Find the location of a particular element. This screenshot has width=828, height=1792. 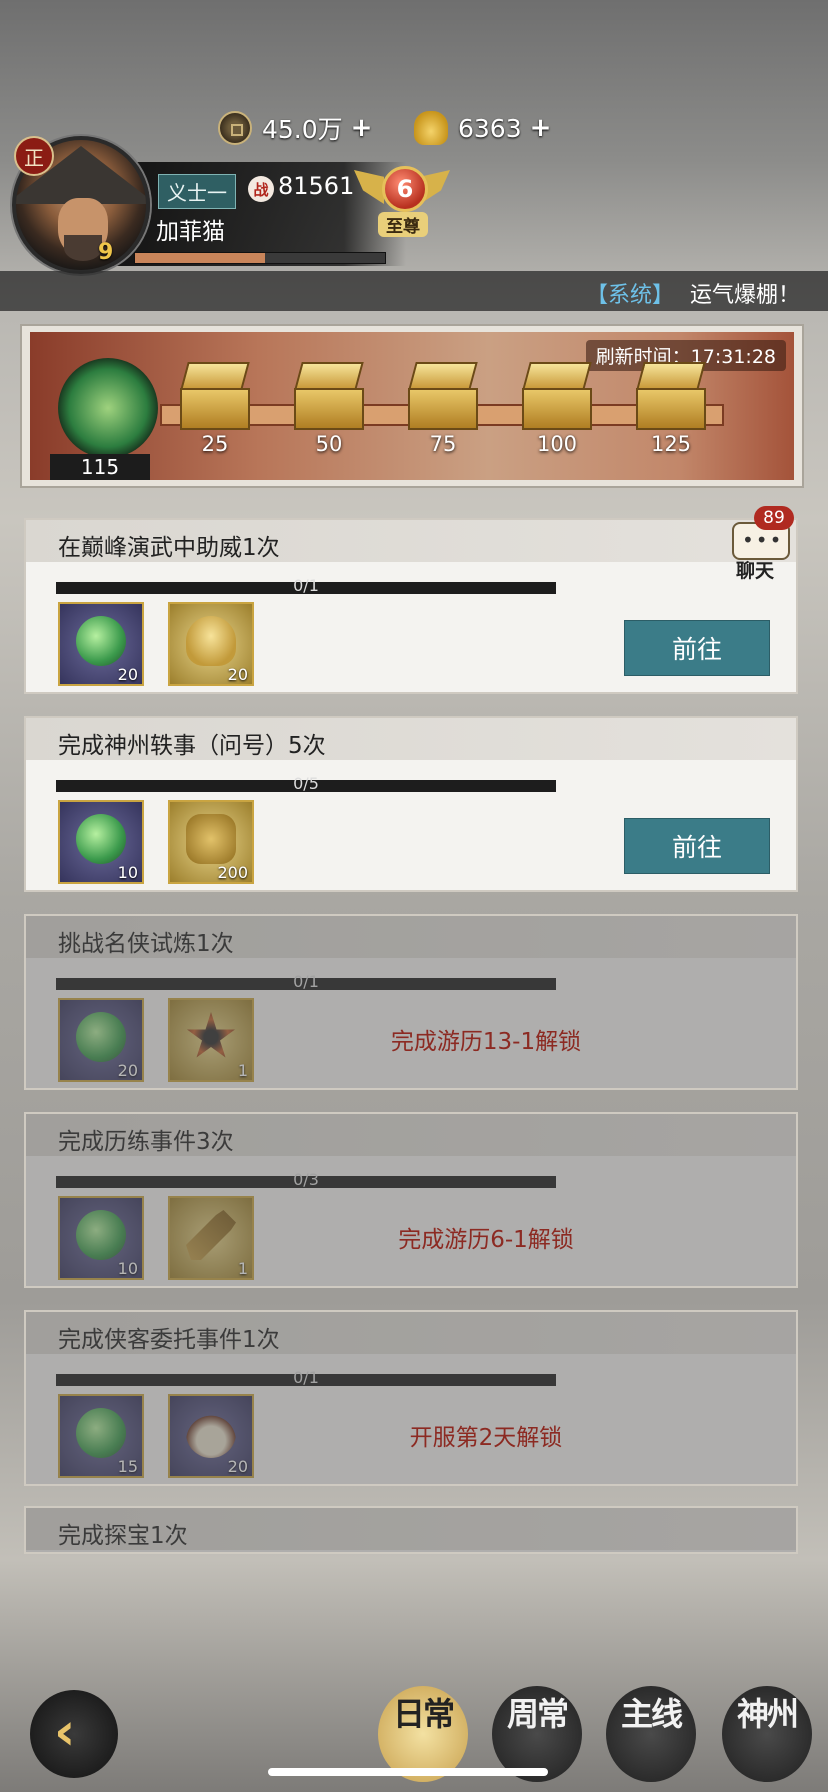

task-progress-text: 0/5 is located at coordinates (306, 783).